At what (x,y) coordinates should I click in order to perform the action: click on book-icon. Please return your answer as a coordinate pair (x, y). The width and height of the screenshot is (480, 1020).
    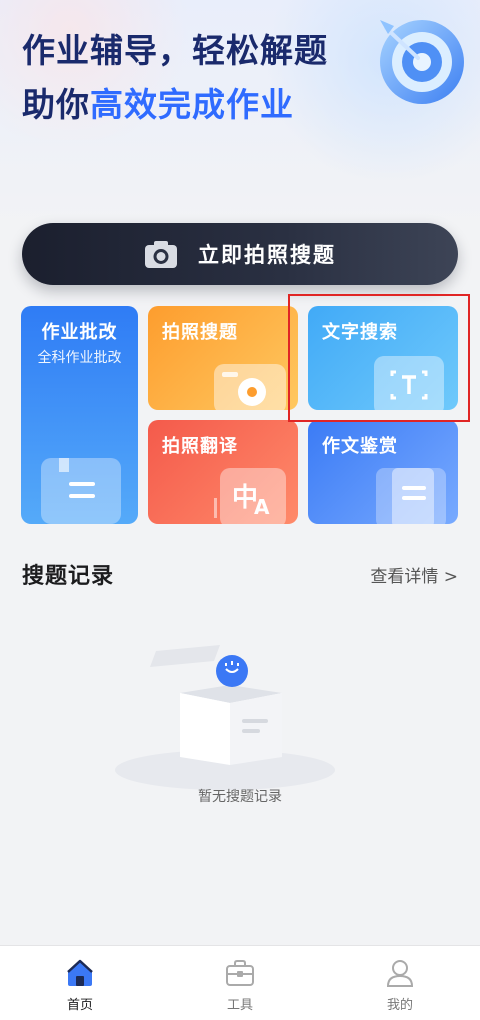
    Looking at the image, I should click on (81, 491).